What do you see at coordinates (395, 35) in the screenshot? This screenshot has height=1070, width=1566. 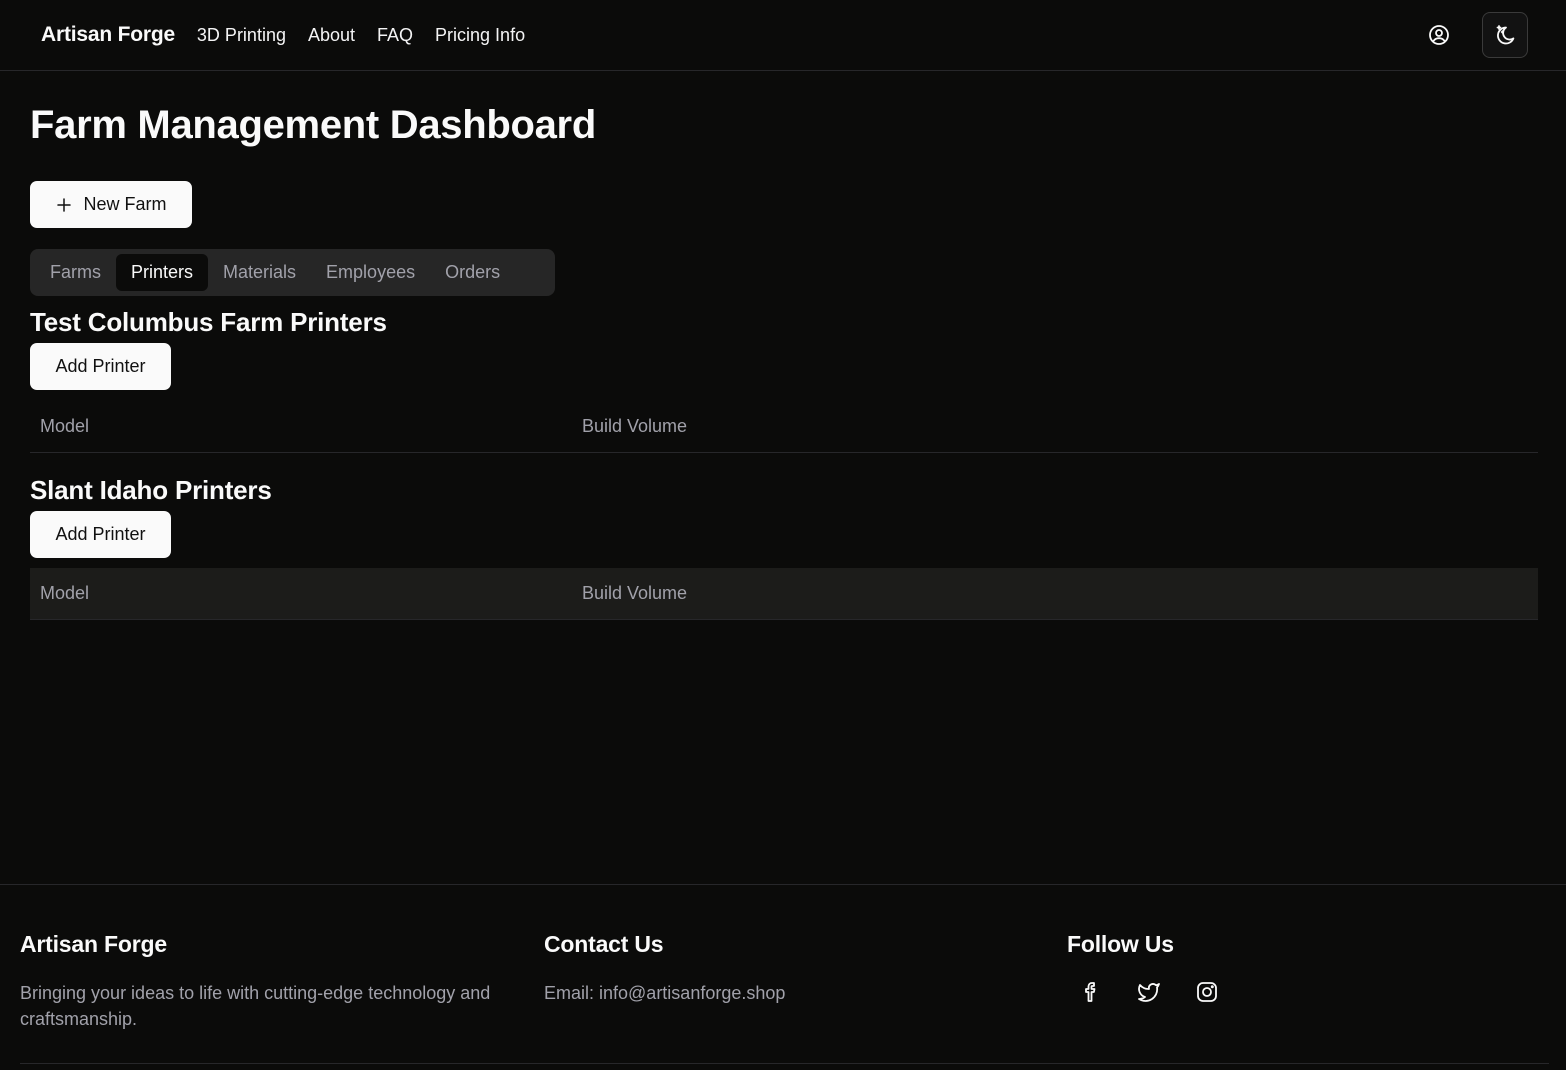 I see `nav-link-faq: FAQ` at bounding box center [395, 35].